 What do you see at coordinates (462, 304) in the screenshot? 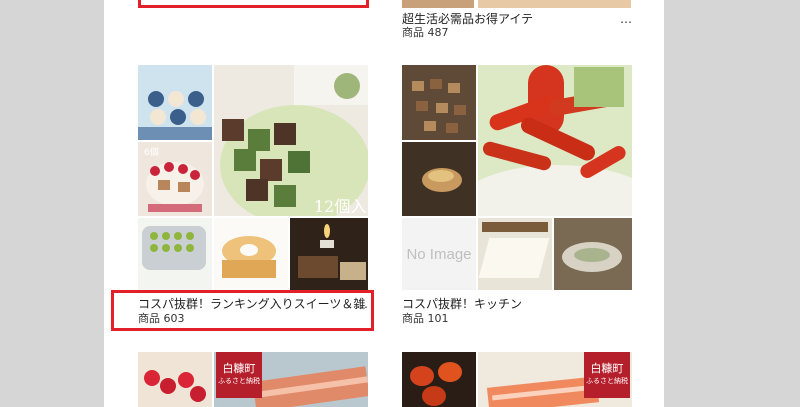
I see `card-title: コスパ抜群！キッチン` at bounding box center [462, 304].